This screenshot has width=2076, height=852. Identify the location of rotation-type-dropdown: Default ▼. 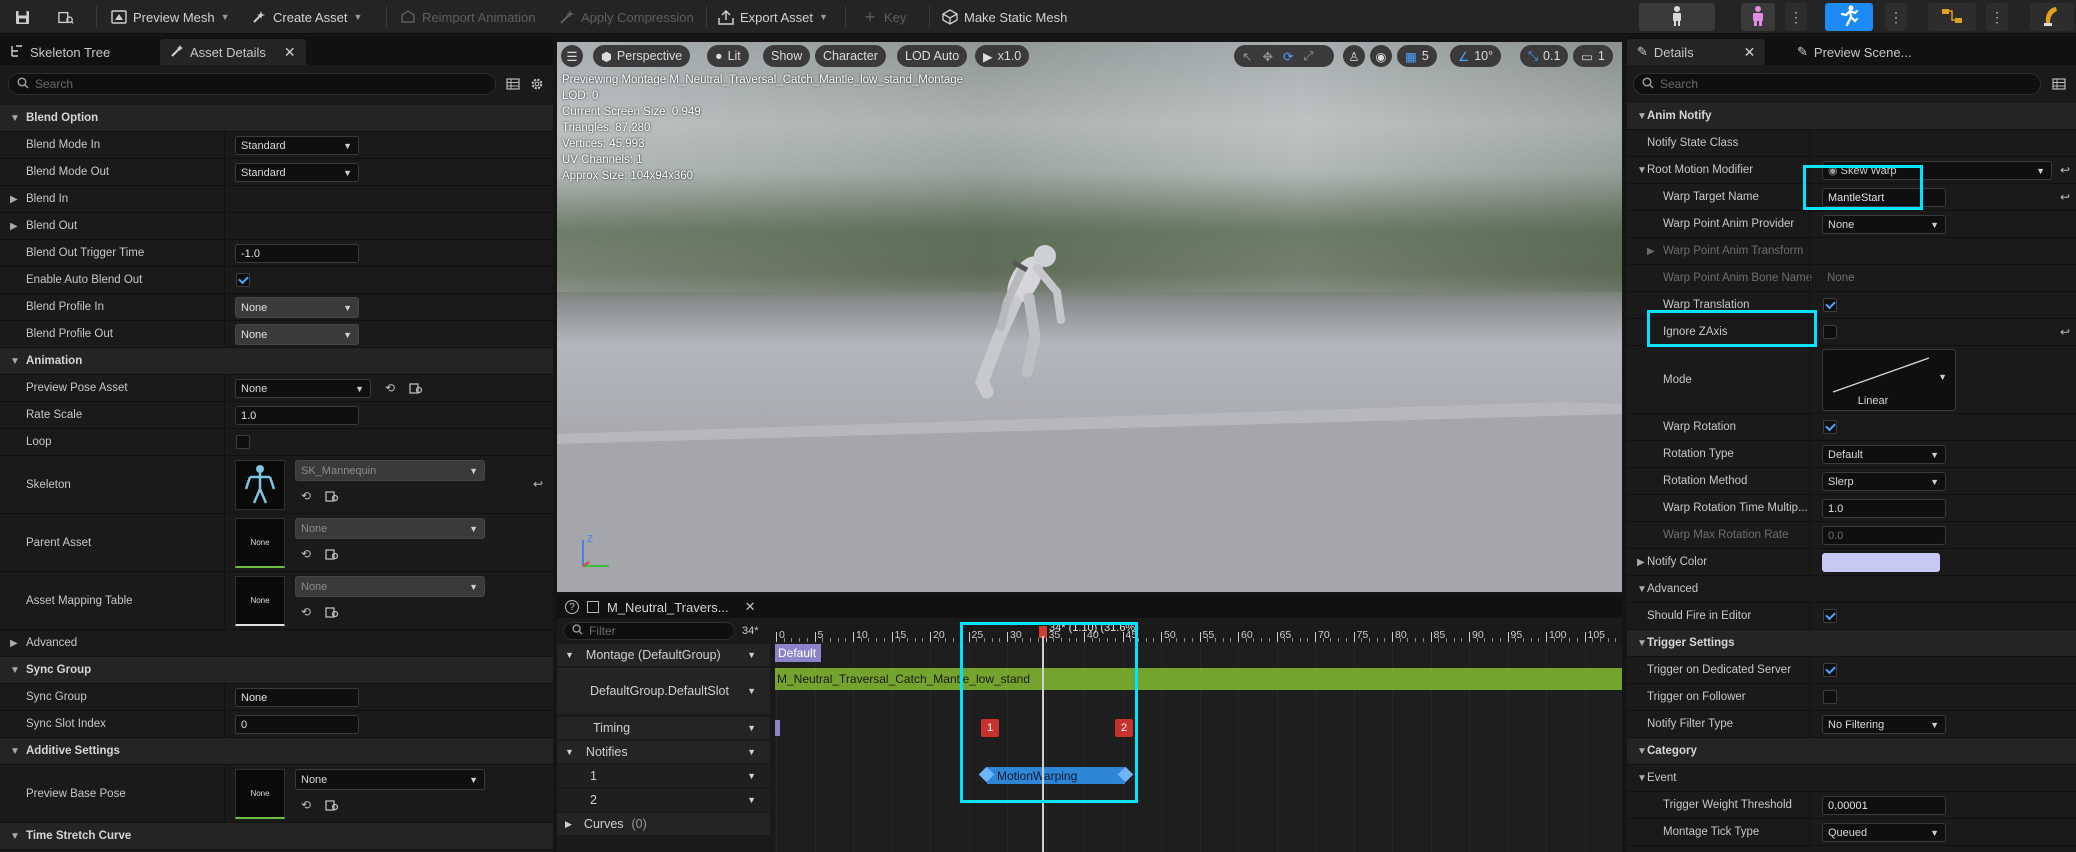
(1884, 454).